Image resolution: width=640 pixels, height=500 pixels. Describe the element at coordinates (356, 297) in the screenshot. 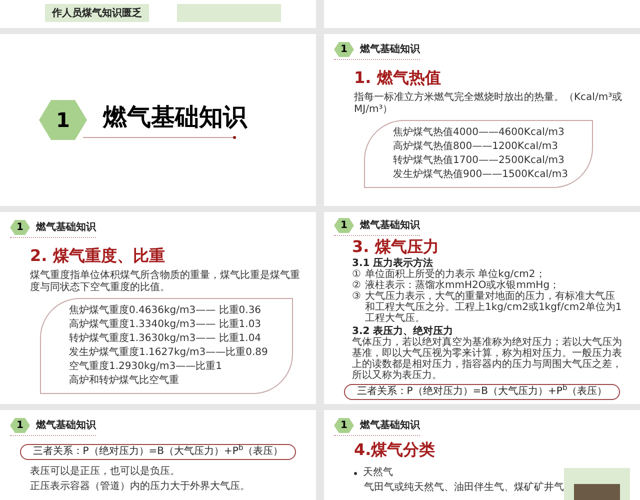

I see `list-marker: ③` at that location.